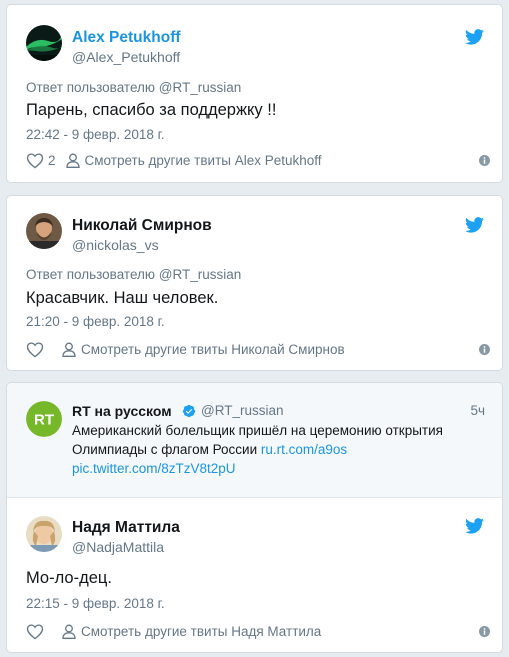  I want to click on quoted-text-line-2: Олимпиады с флагом России ru.rt.com/a9os, so click(209, 449).